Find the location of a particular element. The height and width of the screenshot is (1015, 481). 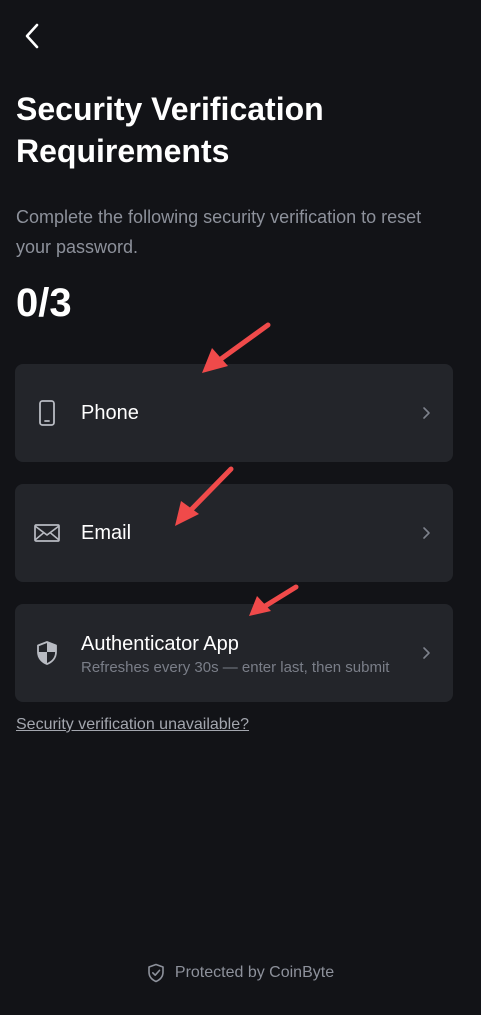

chevron-left-icon is located at coordinates (32, 36).